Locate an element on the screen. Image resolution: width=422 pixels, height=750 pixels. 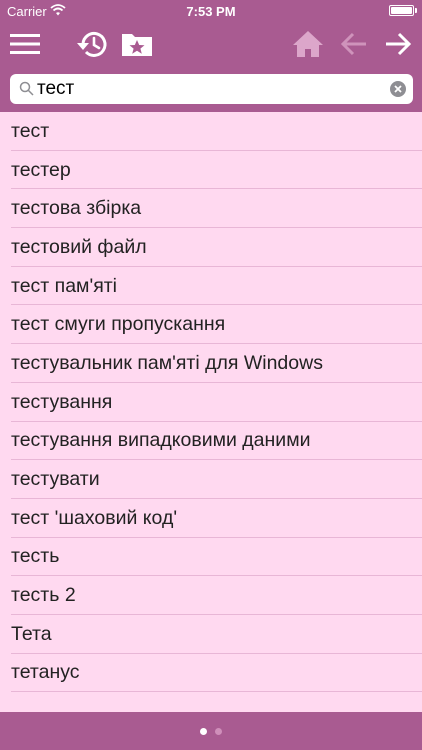
list-item: тестова збірка is located at coordinates (211, 208).